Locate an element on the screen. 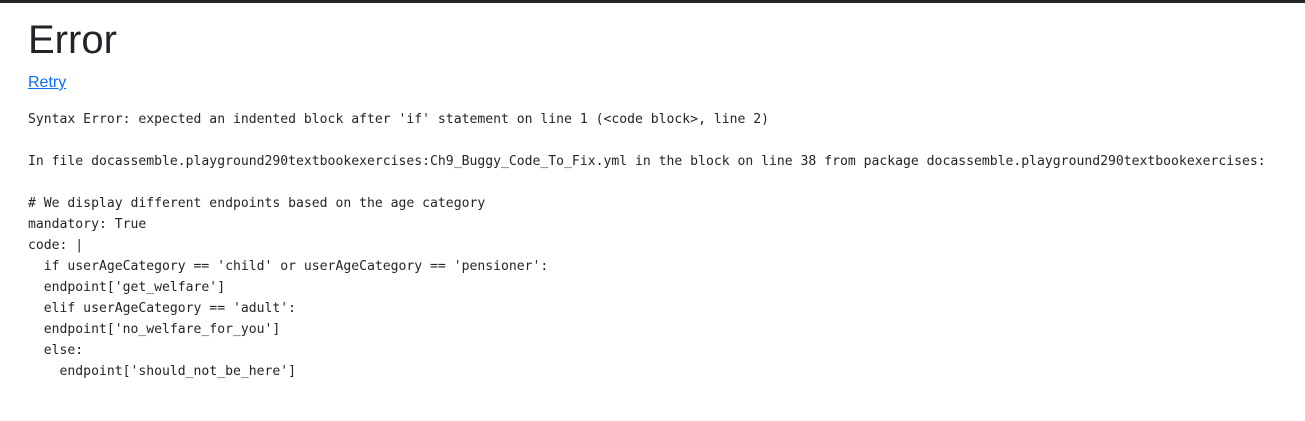 This screenshot has width=1305, height=421. code-line: mandatory: True is located at coordinates (87, 224).